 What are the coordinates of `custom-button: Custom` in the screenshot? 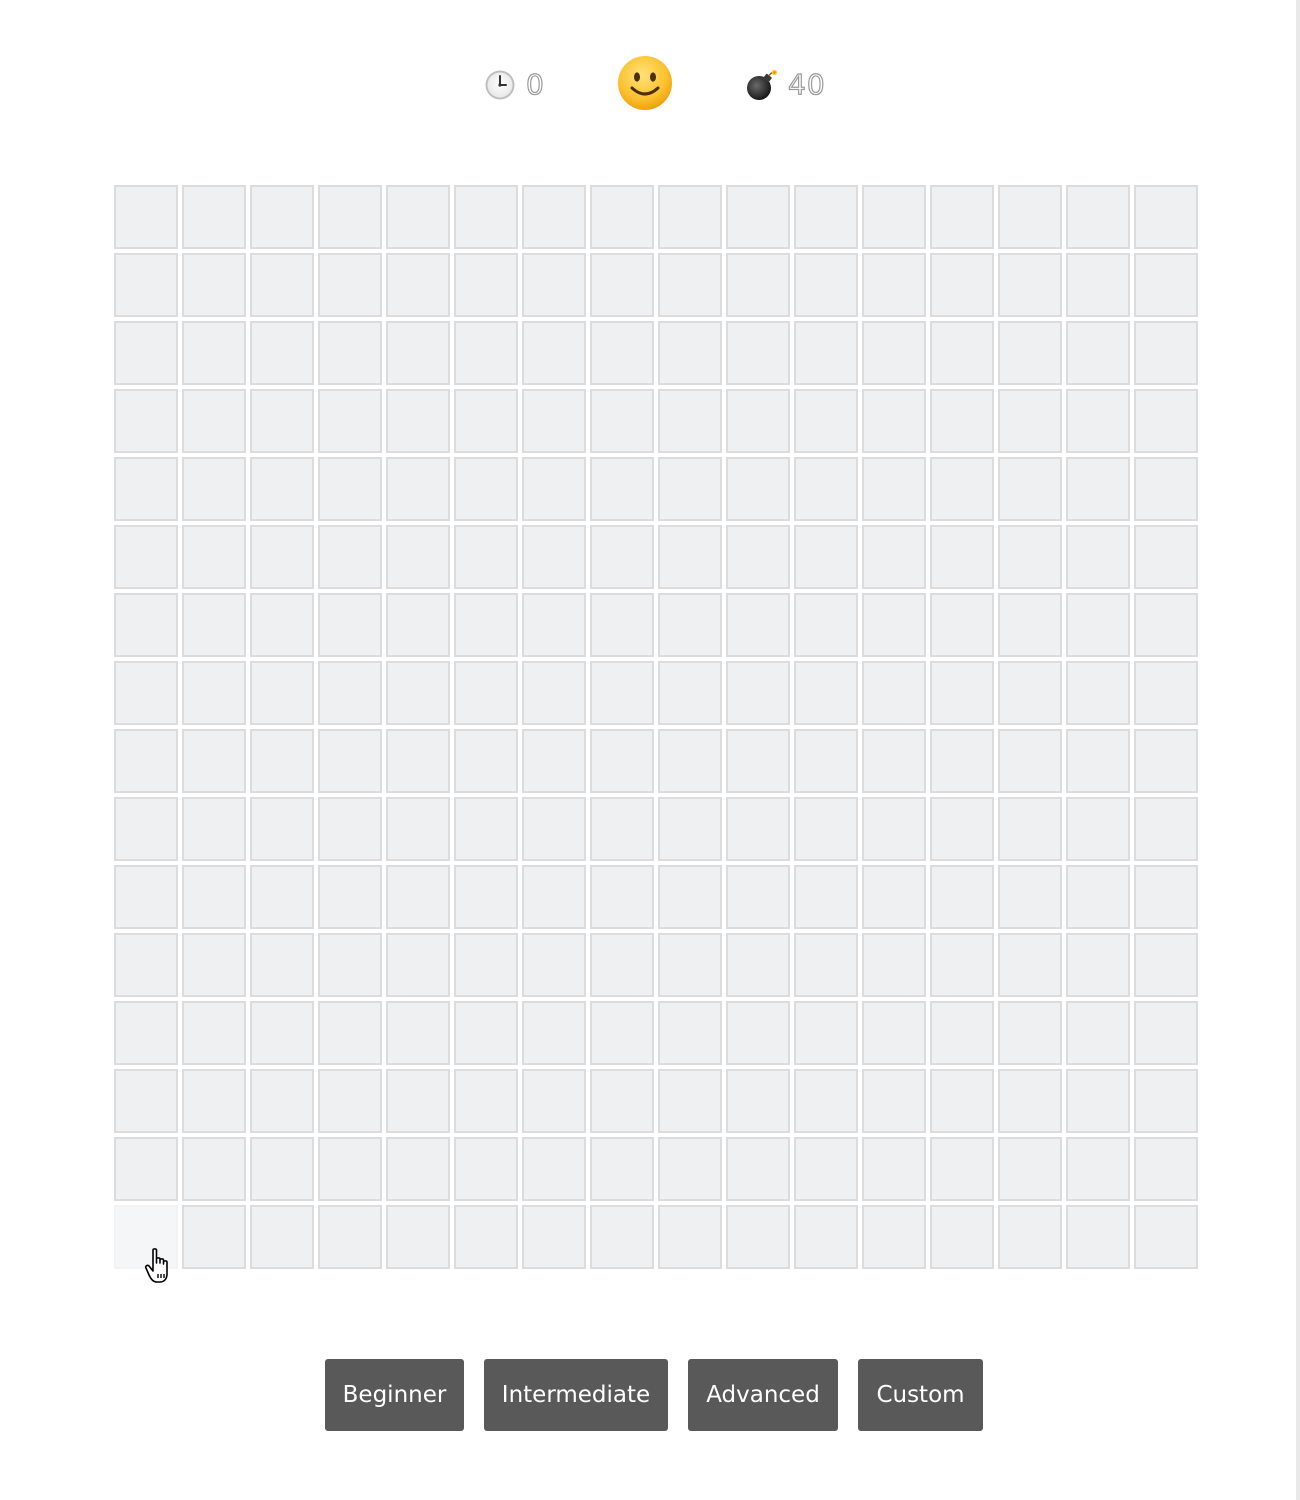 It's located at (920, 1395).